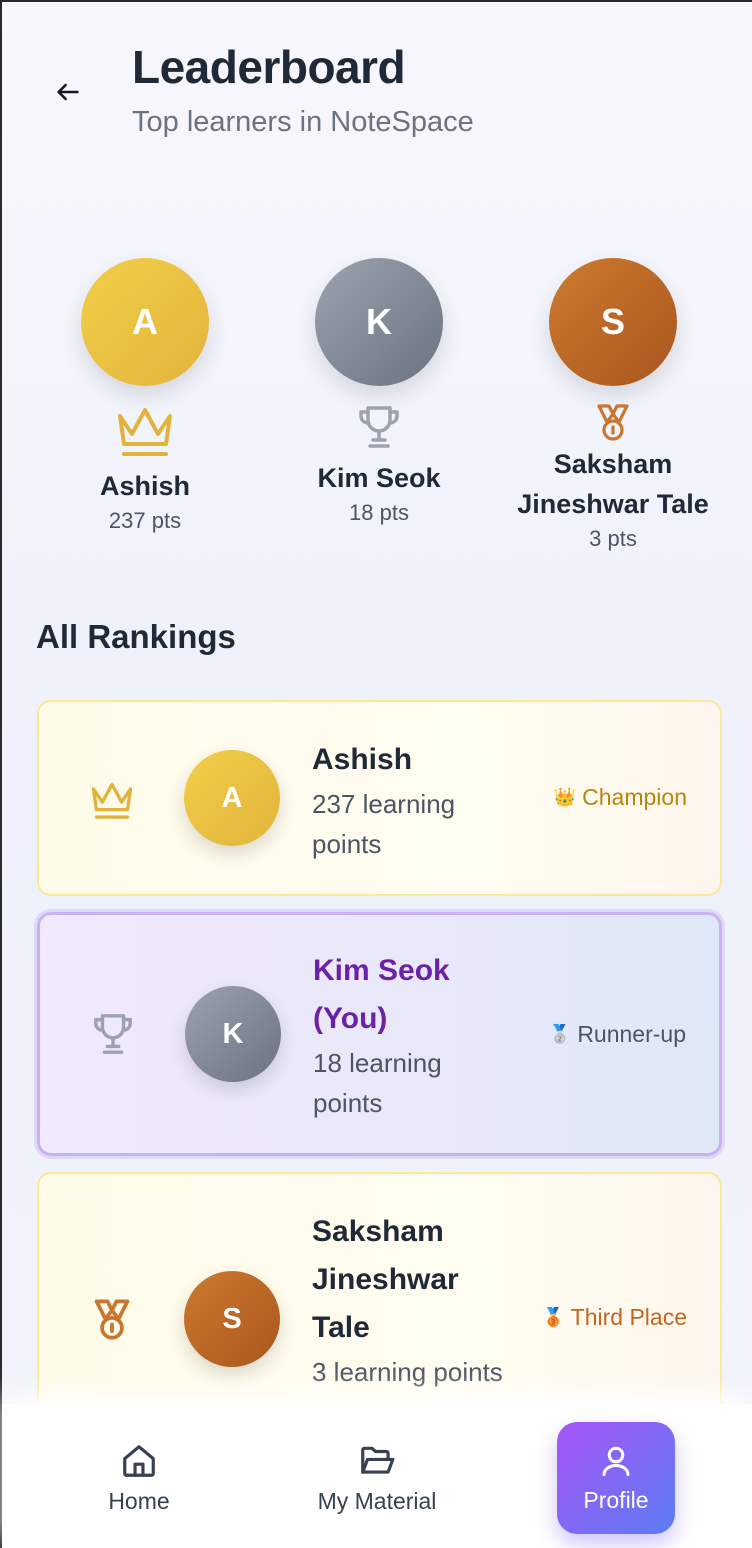 This screenshot has height=1548, width=752. What do you see at coordinates (145, 486) in the screenshot?
I see `podium-name: Ashish` at bounding box center [145, 486].